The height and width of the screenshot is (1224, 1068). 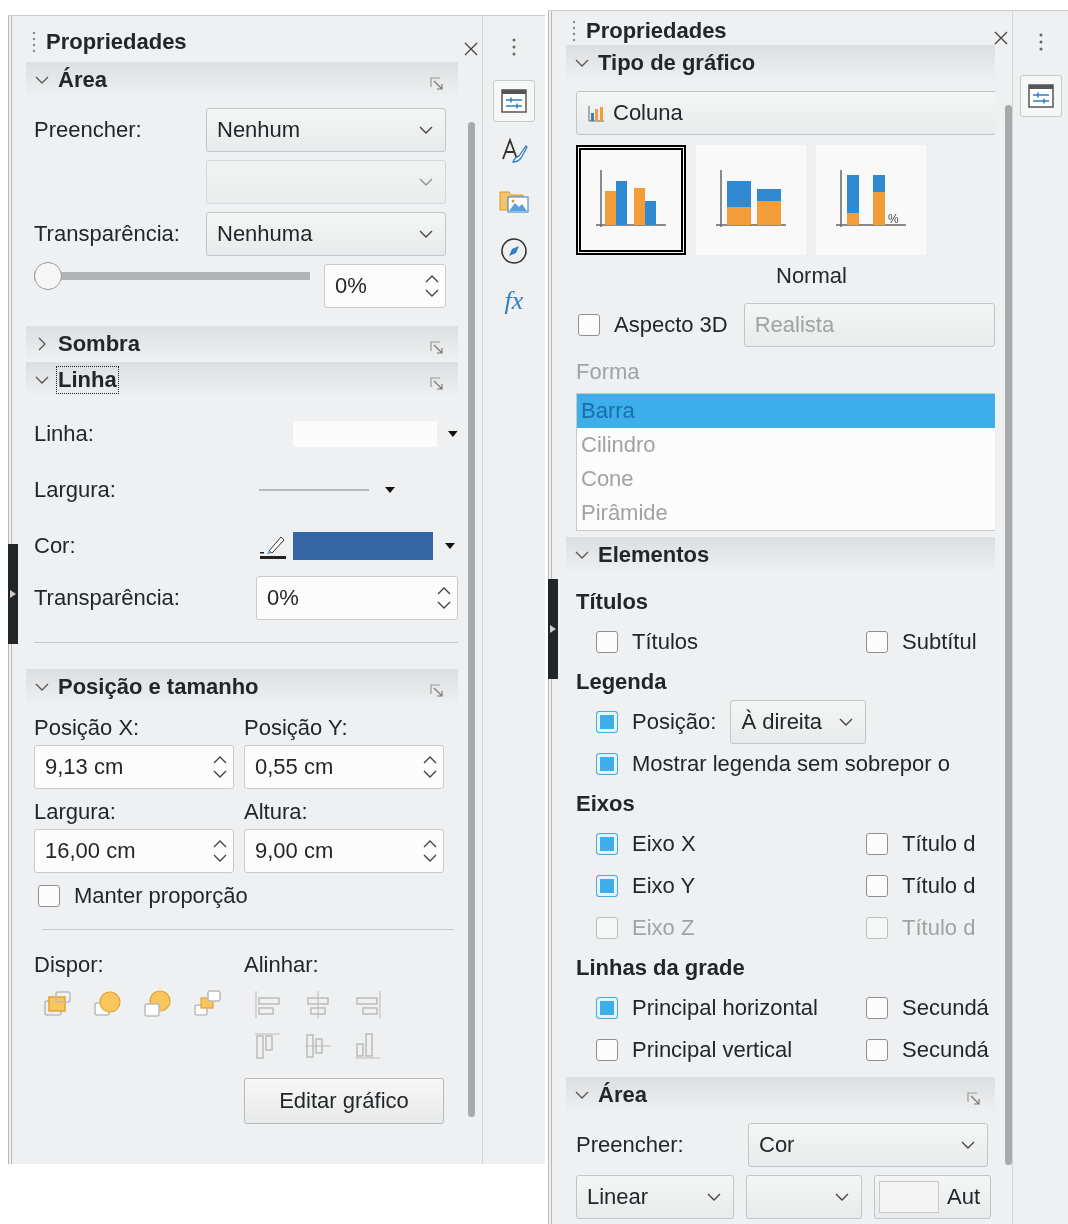 What do you see at coordinates (282, 965) in the screenshot?
I see `field-label: Alinhar:` at bounding box center [282, 965].